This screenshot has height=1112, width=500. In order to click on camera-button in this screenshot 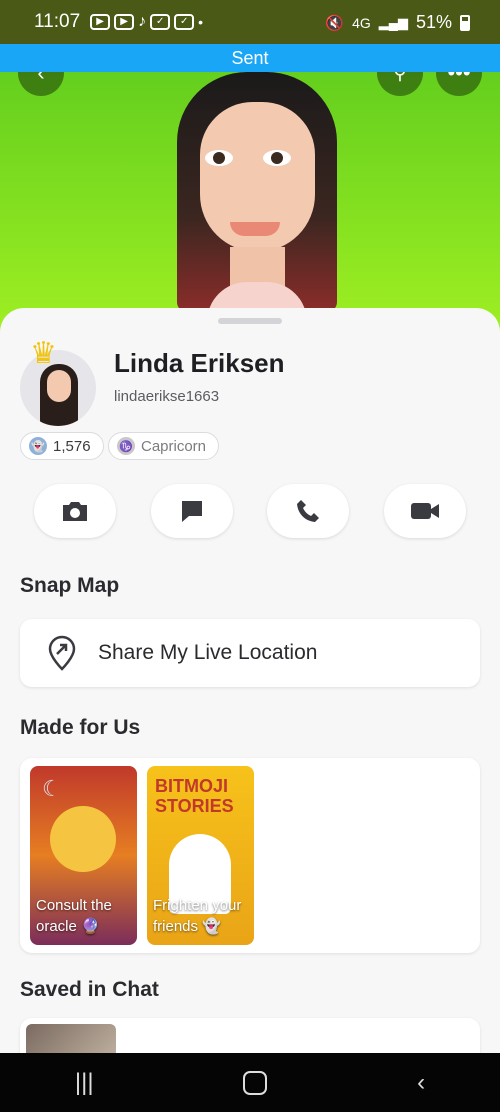, I will do `click(75, 511)`.